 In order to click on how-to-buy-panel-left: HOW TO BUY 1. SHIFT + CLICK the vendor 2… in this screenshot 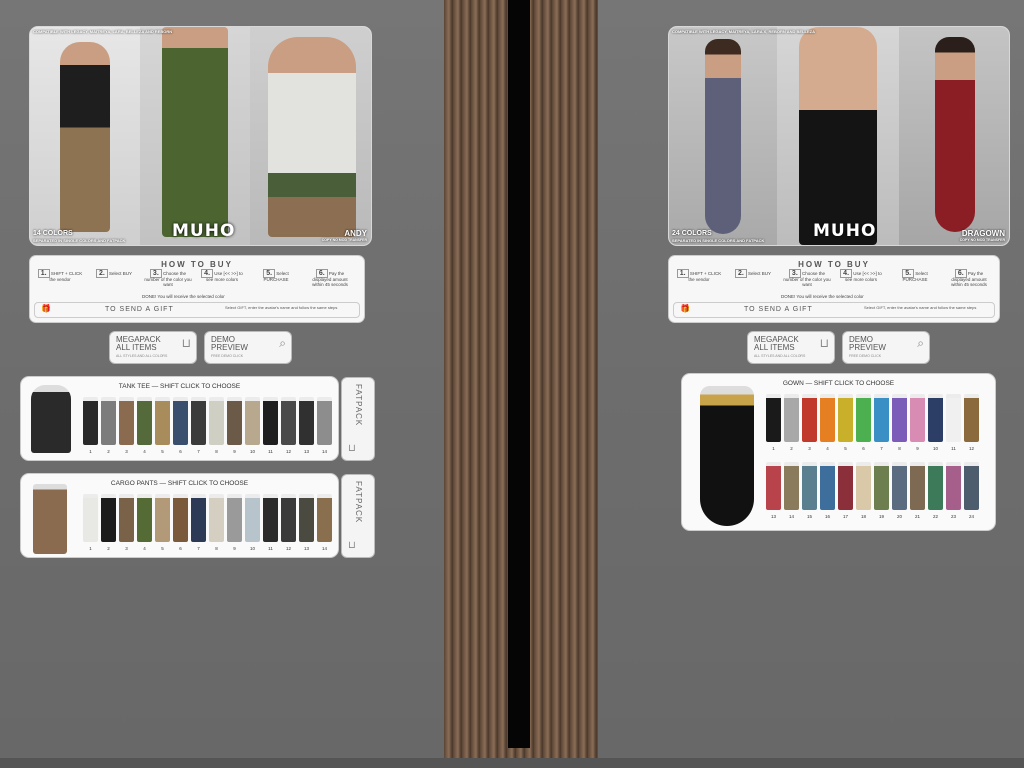, I will do `click(197, 289)`.